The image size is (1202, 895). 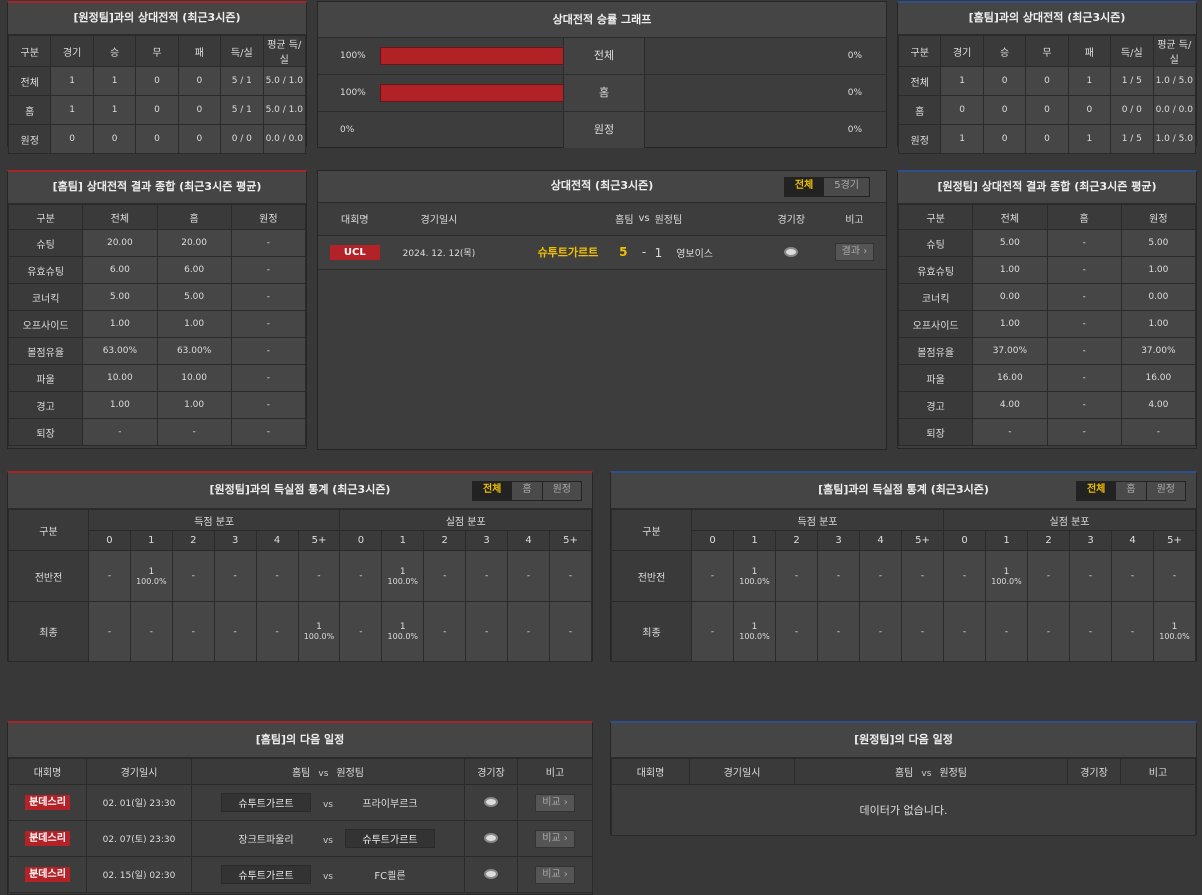 I want to click on table-cell: 5.00, so click(x=1158, y=243).